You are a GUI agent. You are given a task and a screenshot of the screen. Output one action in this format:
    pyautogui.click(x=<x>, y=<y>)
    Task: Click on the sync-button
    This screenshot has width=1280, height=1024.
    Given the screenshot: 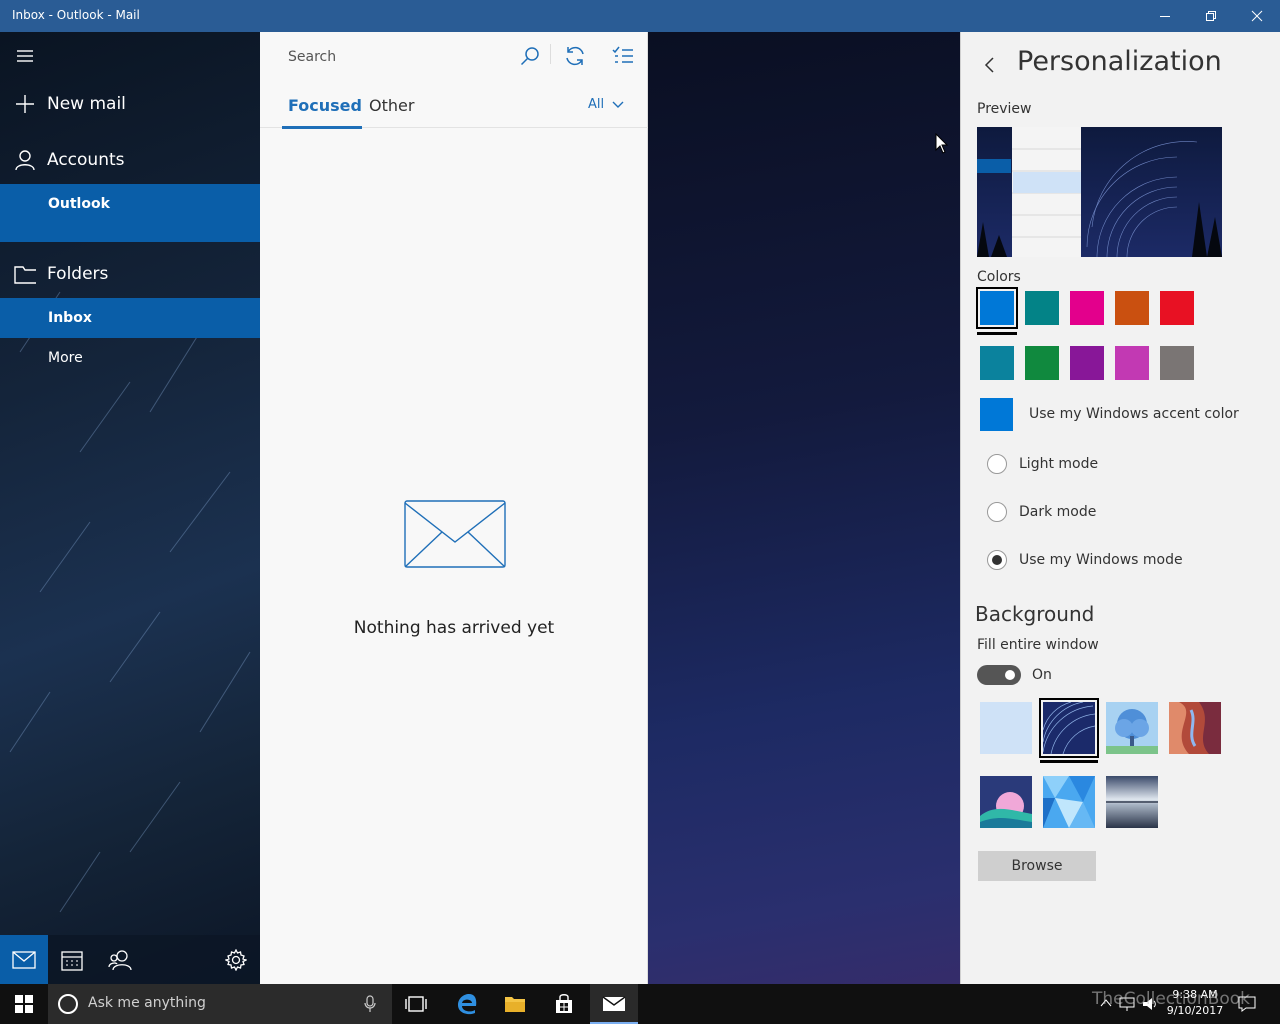 What is the action you would take?
    pyautogui.click(x=575, y=56)
    